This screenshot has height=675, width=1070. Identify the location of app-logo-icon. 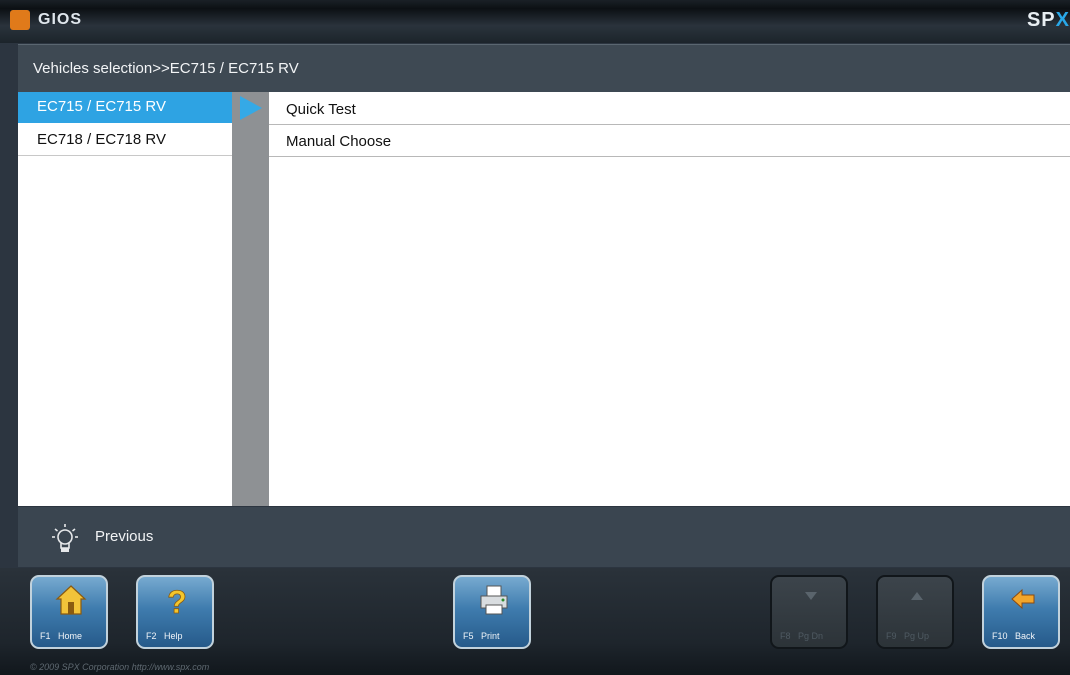
(20, 20).